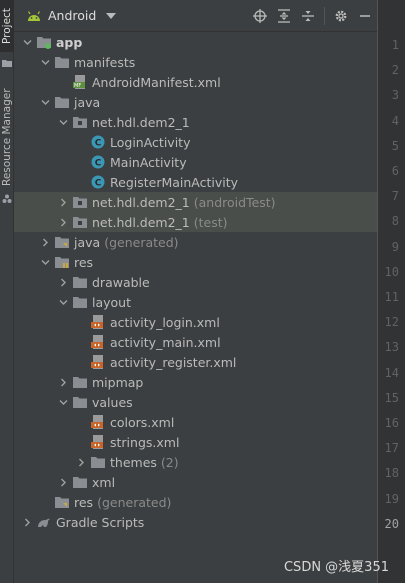 The width and height of the screenshot is (405, 583). What do you see at coordinates (7, 291) in the screenshot?
I see `tool-window-strip: Project Resource Manager` at bounding box center [7, 291].